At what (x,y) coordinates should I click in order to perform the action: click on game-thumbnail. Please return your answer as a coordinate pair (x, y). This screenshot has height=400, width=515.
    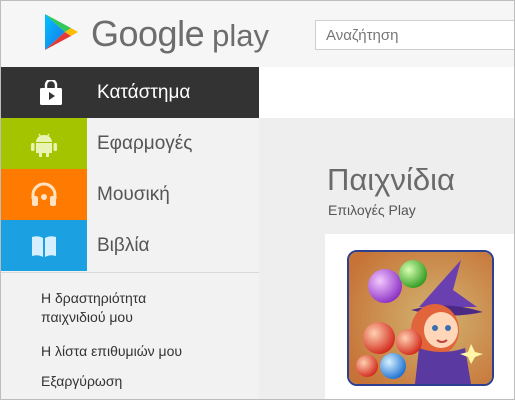
    Looking at the image, I should click on (420, 318).